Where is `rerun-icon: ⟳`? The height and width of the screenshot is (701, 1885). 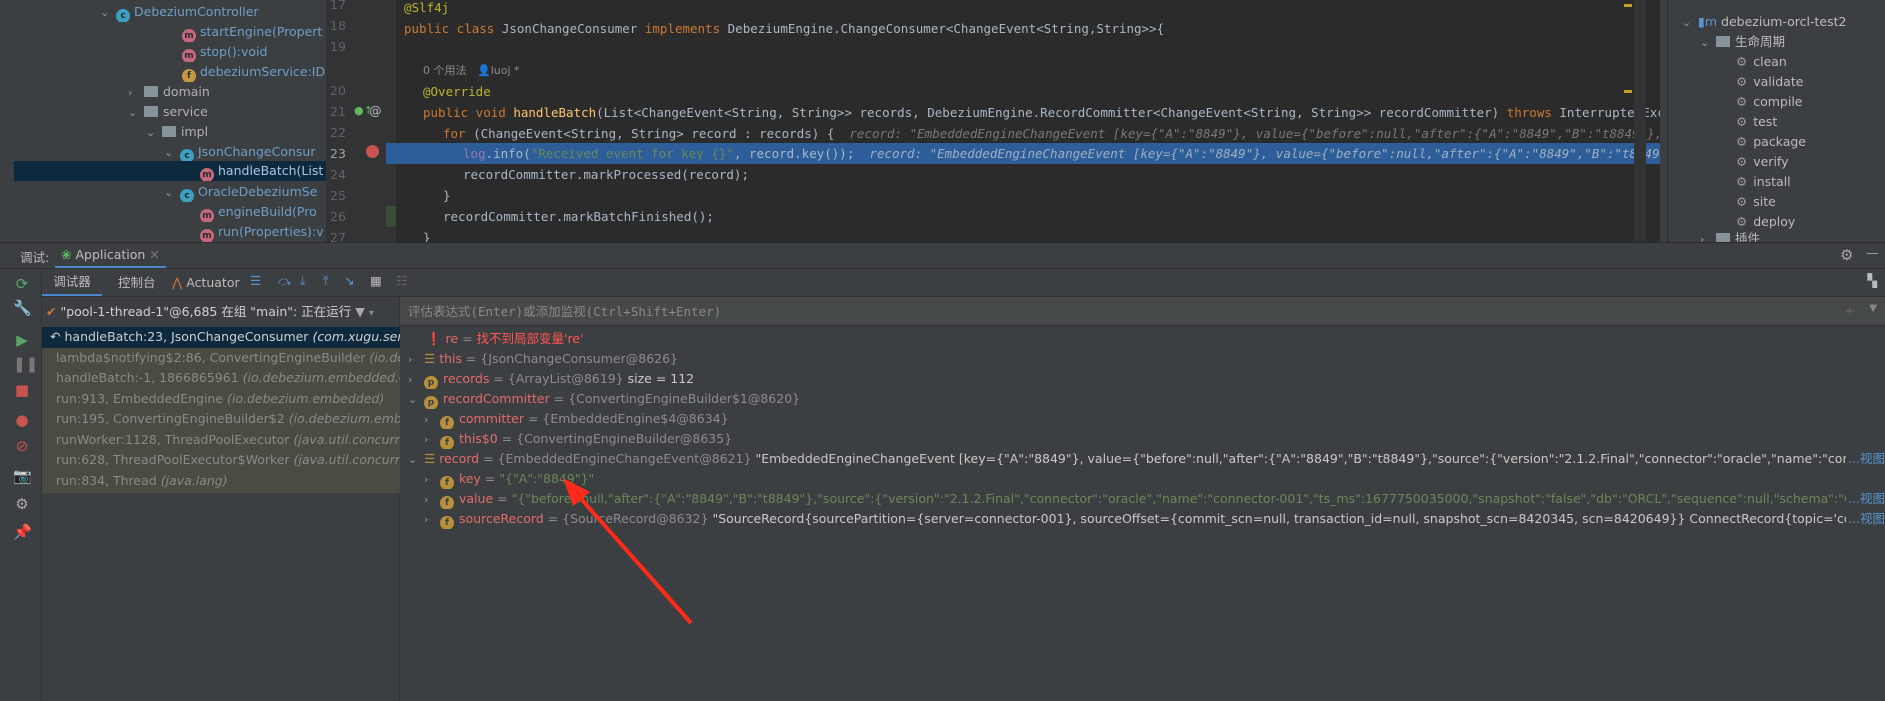 rerun-icon: ⟳ is located at coordinates (22, 284).